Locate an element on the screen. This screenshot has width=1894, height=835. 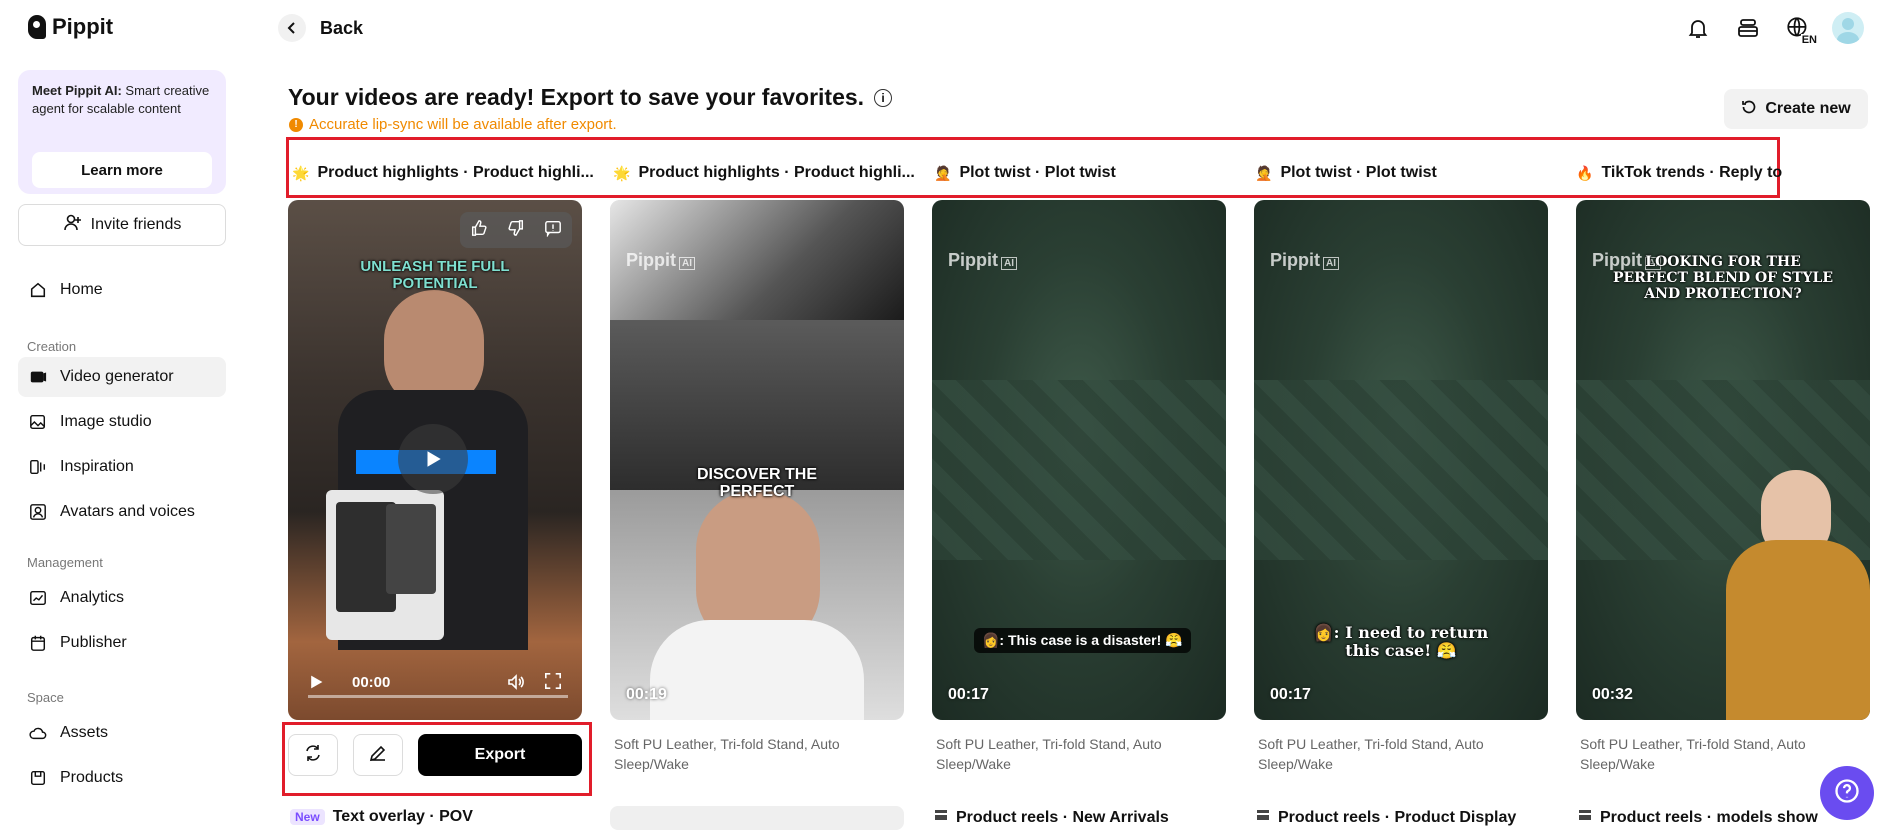
sidebar-item-analytics: Analytics is located at coordinates (122, 598).